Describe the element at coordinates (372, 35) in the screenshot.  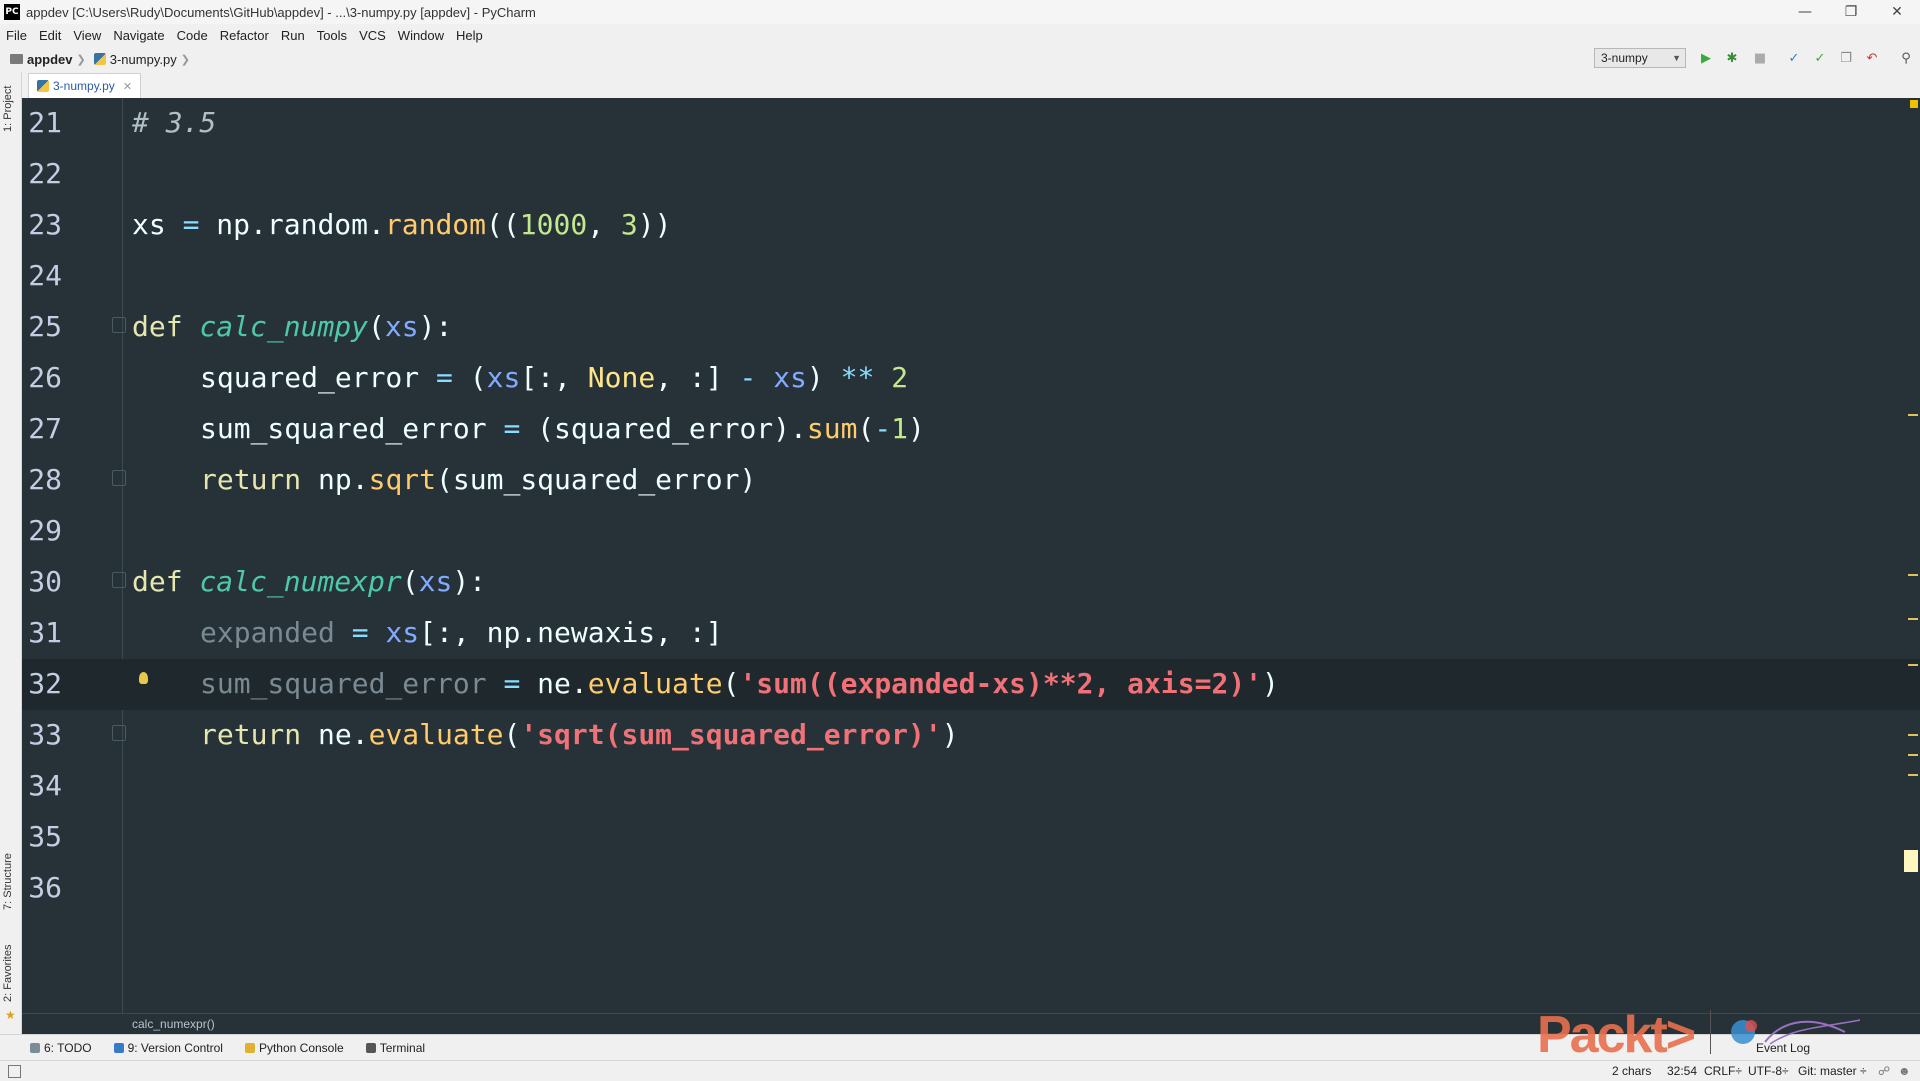
I see `menu-vcs: VCS` at that location.